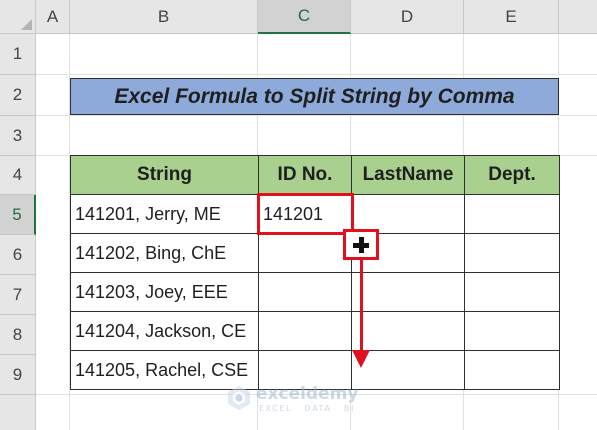 This screenshot has width=597, height=430. I want to click on watermark: exceldemy EXCEL · DATA · BI, so click(301, 400).